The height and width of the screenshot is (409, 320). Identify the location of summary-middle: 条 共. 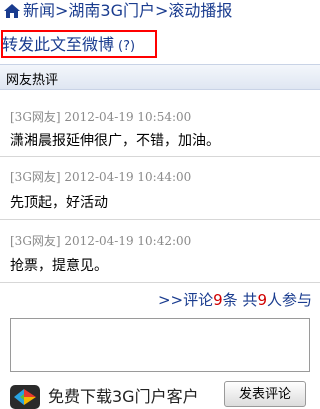
(240, 300).